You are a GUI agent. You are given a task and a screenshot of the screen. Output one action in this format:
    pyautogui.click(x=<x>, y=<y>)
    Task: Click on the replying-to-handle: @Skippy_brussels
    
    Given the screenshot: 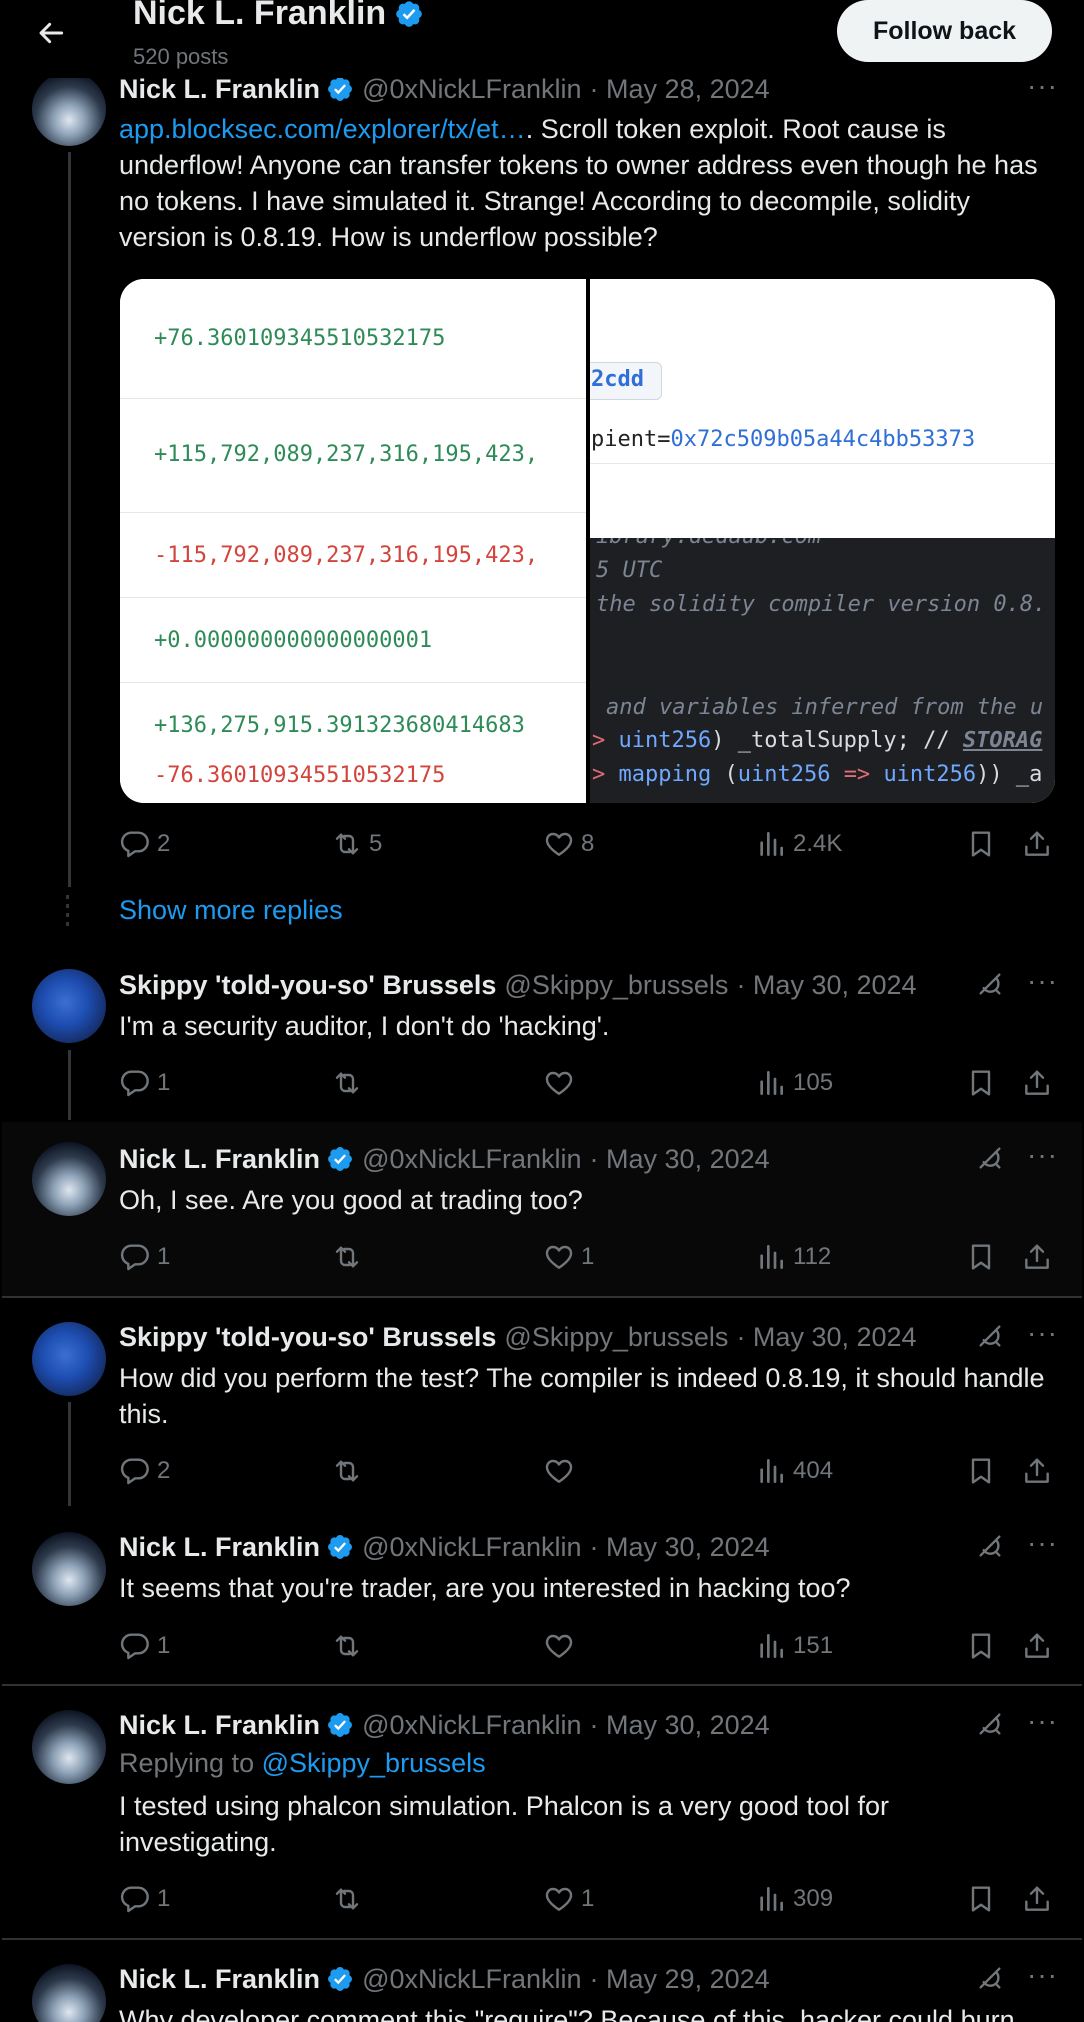 What is the action you would take?
    pyautogui.click(x=374, y=1763)
    